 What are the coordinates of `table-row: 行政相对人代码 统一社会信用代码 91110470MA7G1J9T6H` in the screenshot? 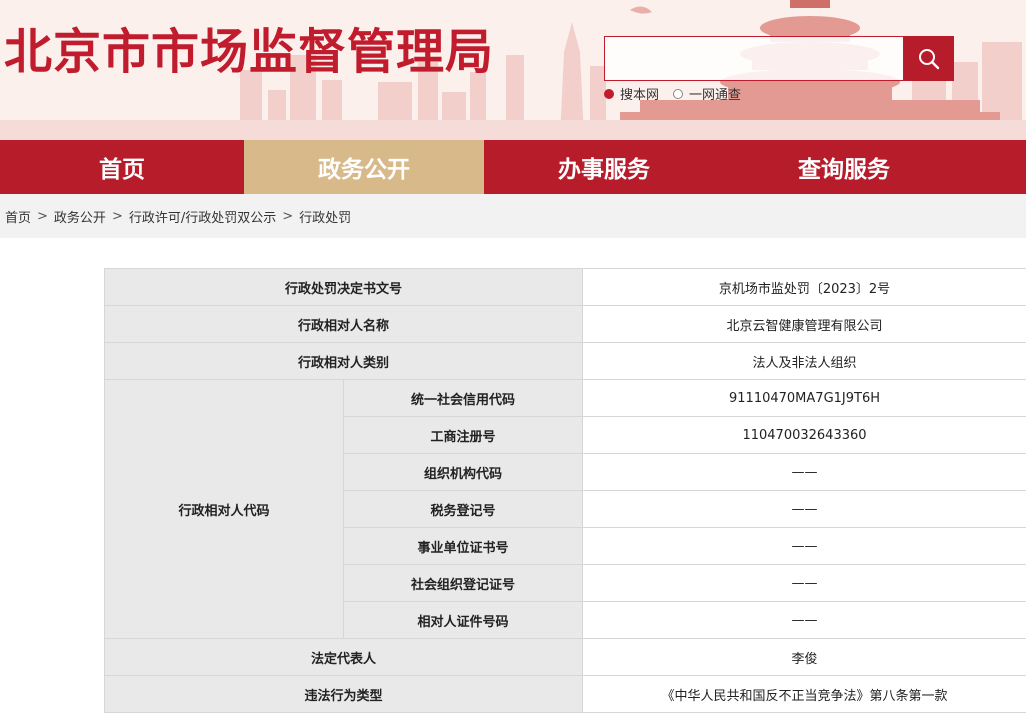 It's located at (565, 398).